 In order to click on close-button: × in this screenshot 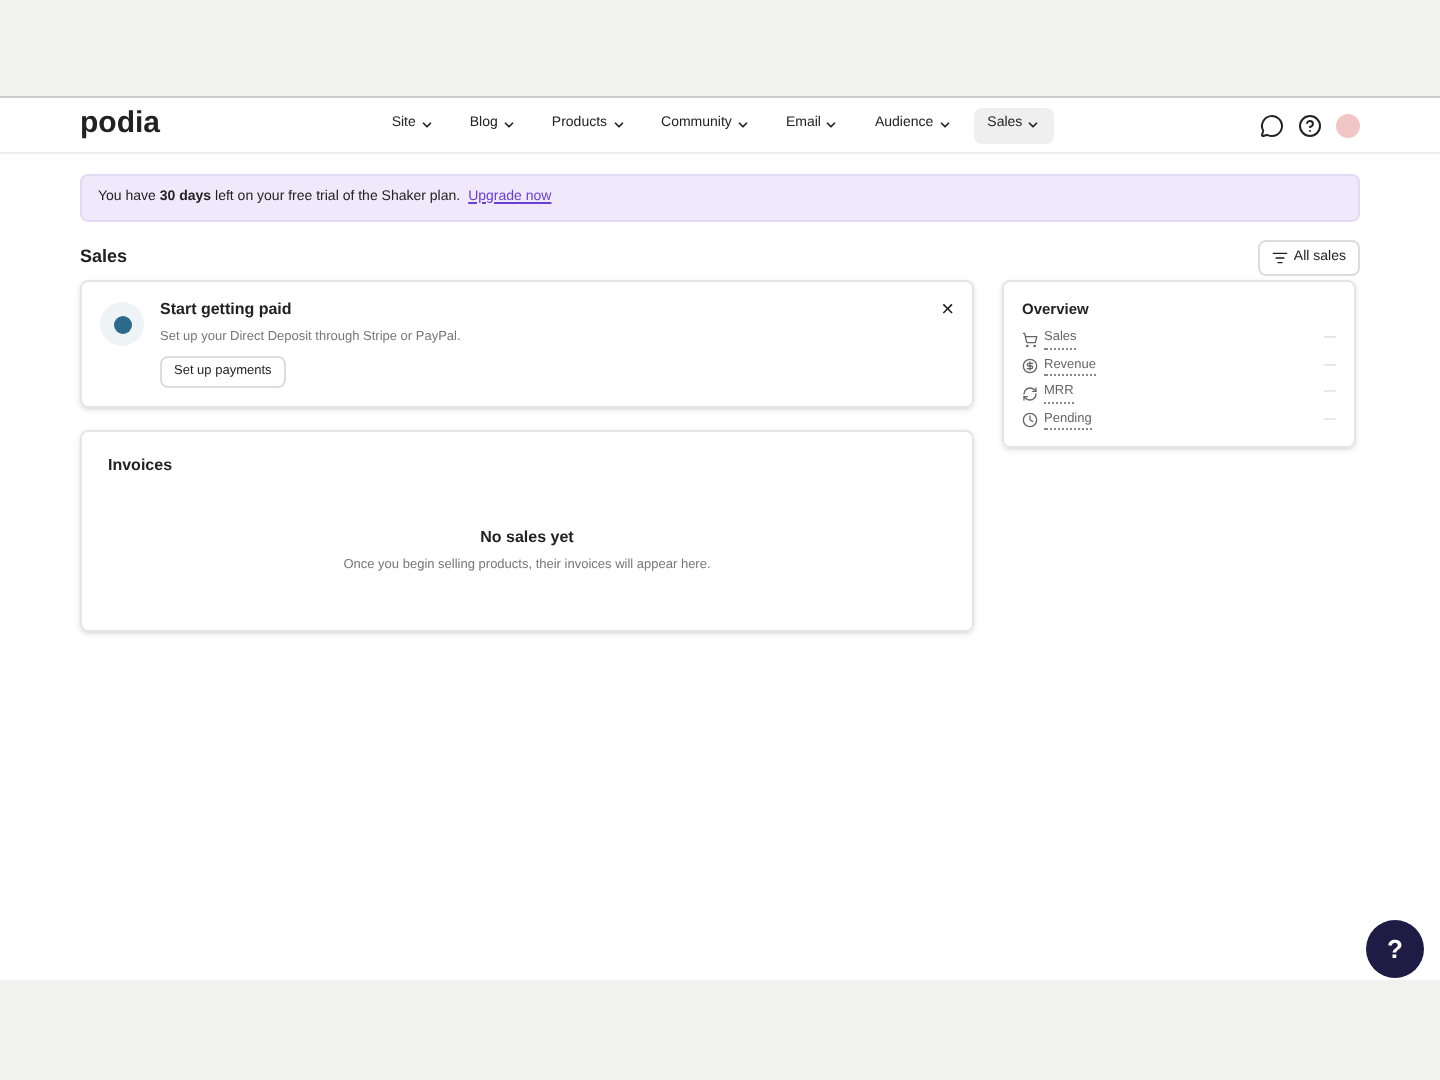, I will do `click(947, 310)`.